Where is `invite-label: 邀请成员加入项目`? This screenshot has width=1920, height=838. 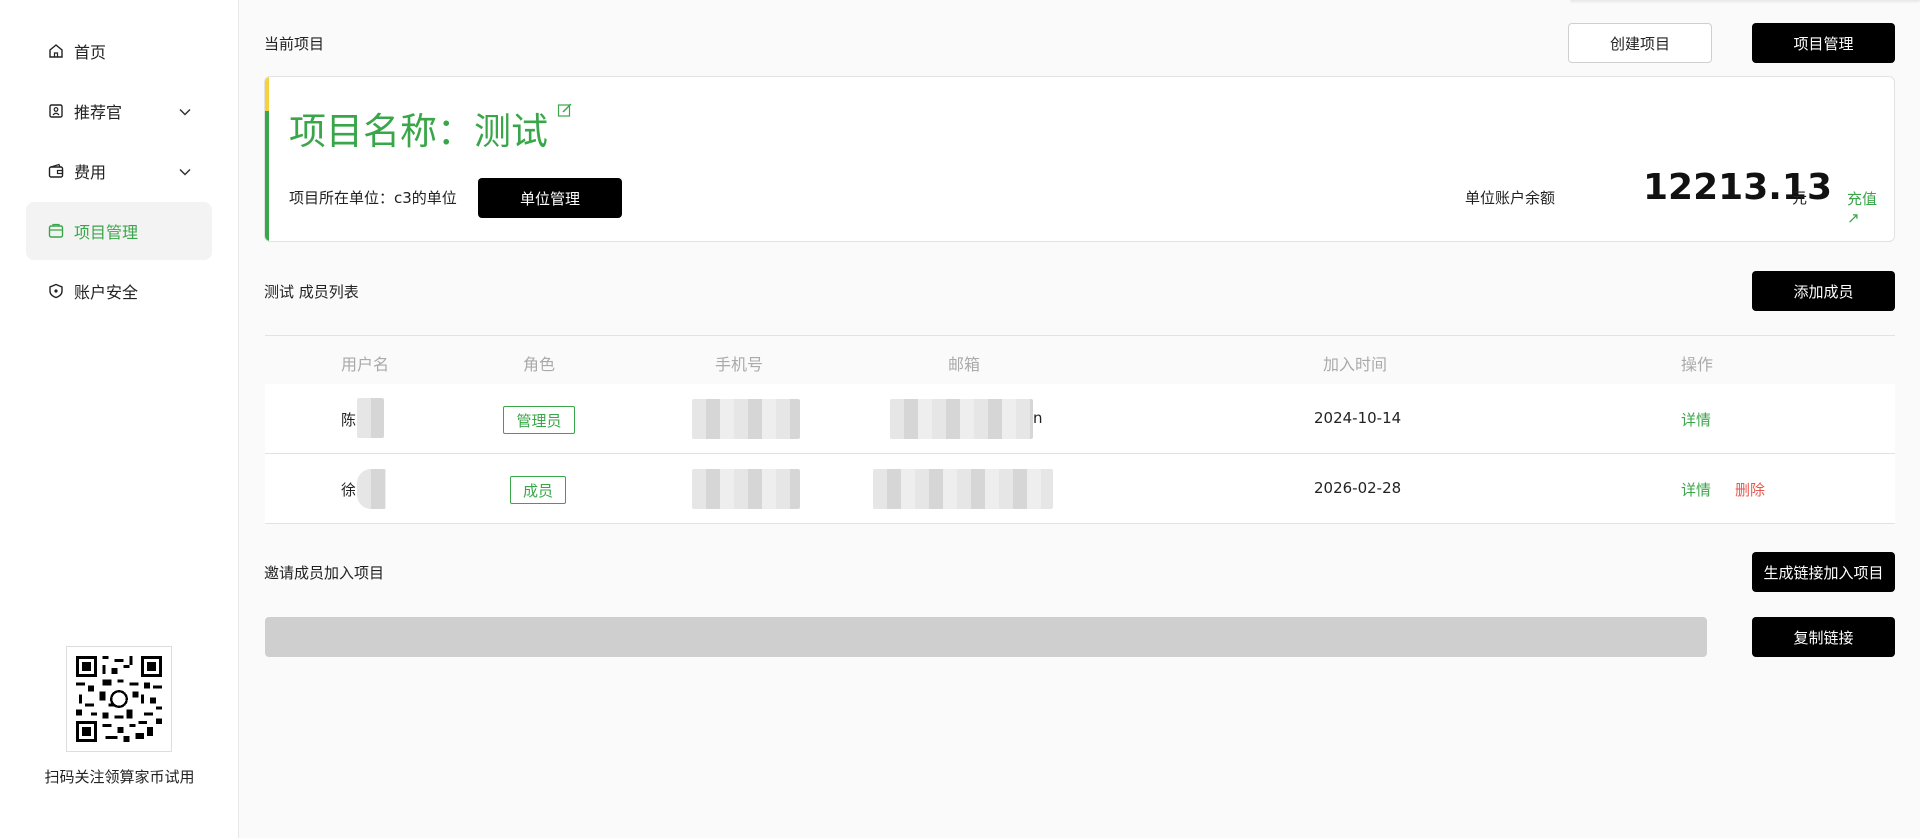
invite-label: 邀请成员加入项目 is located at coordinates (324, 573).